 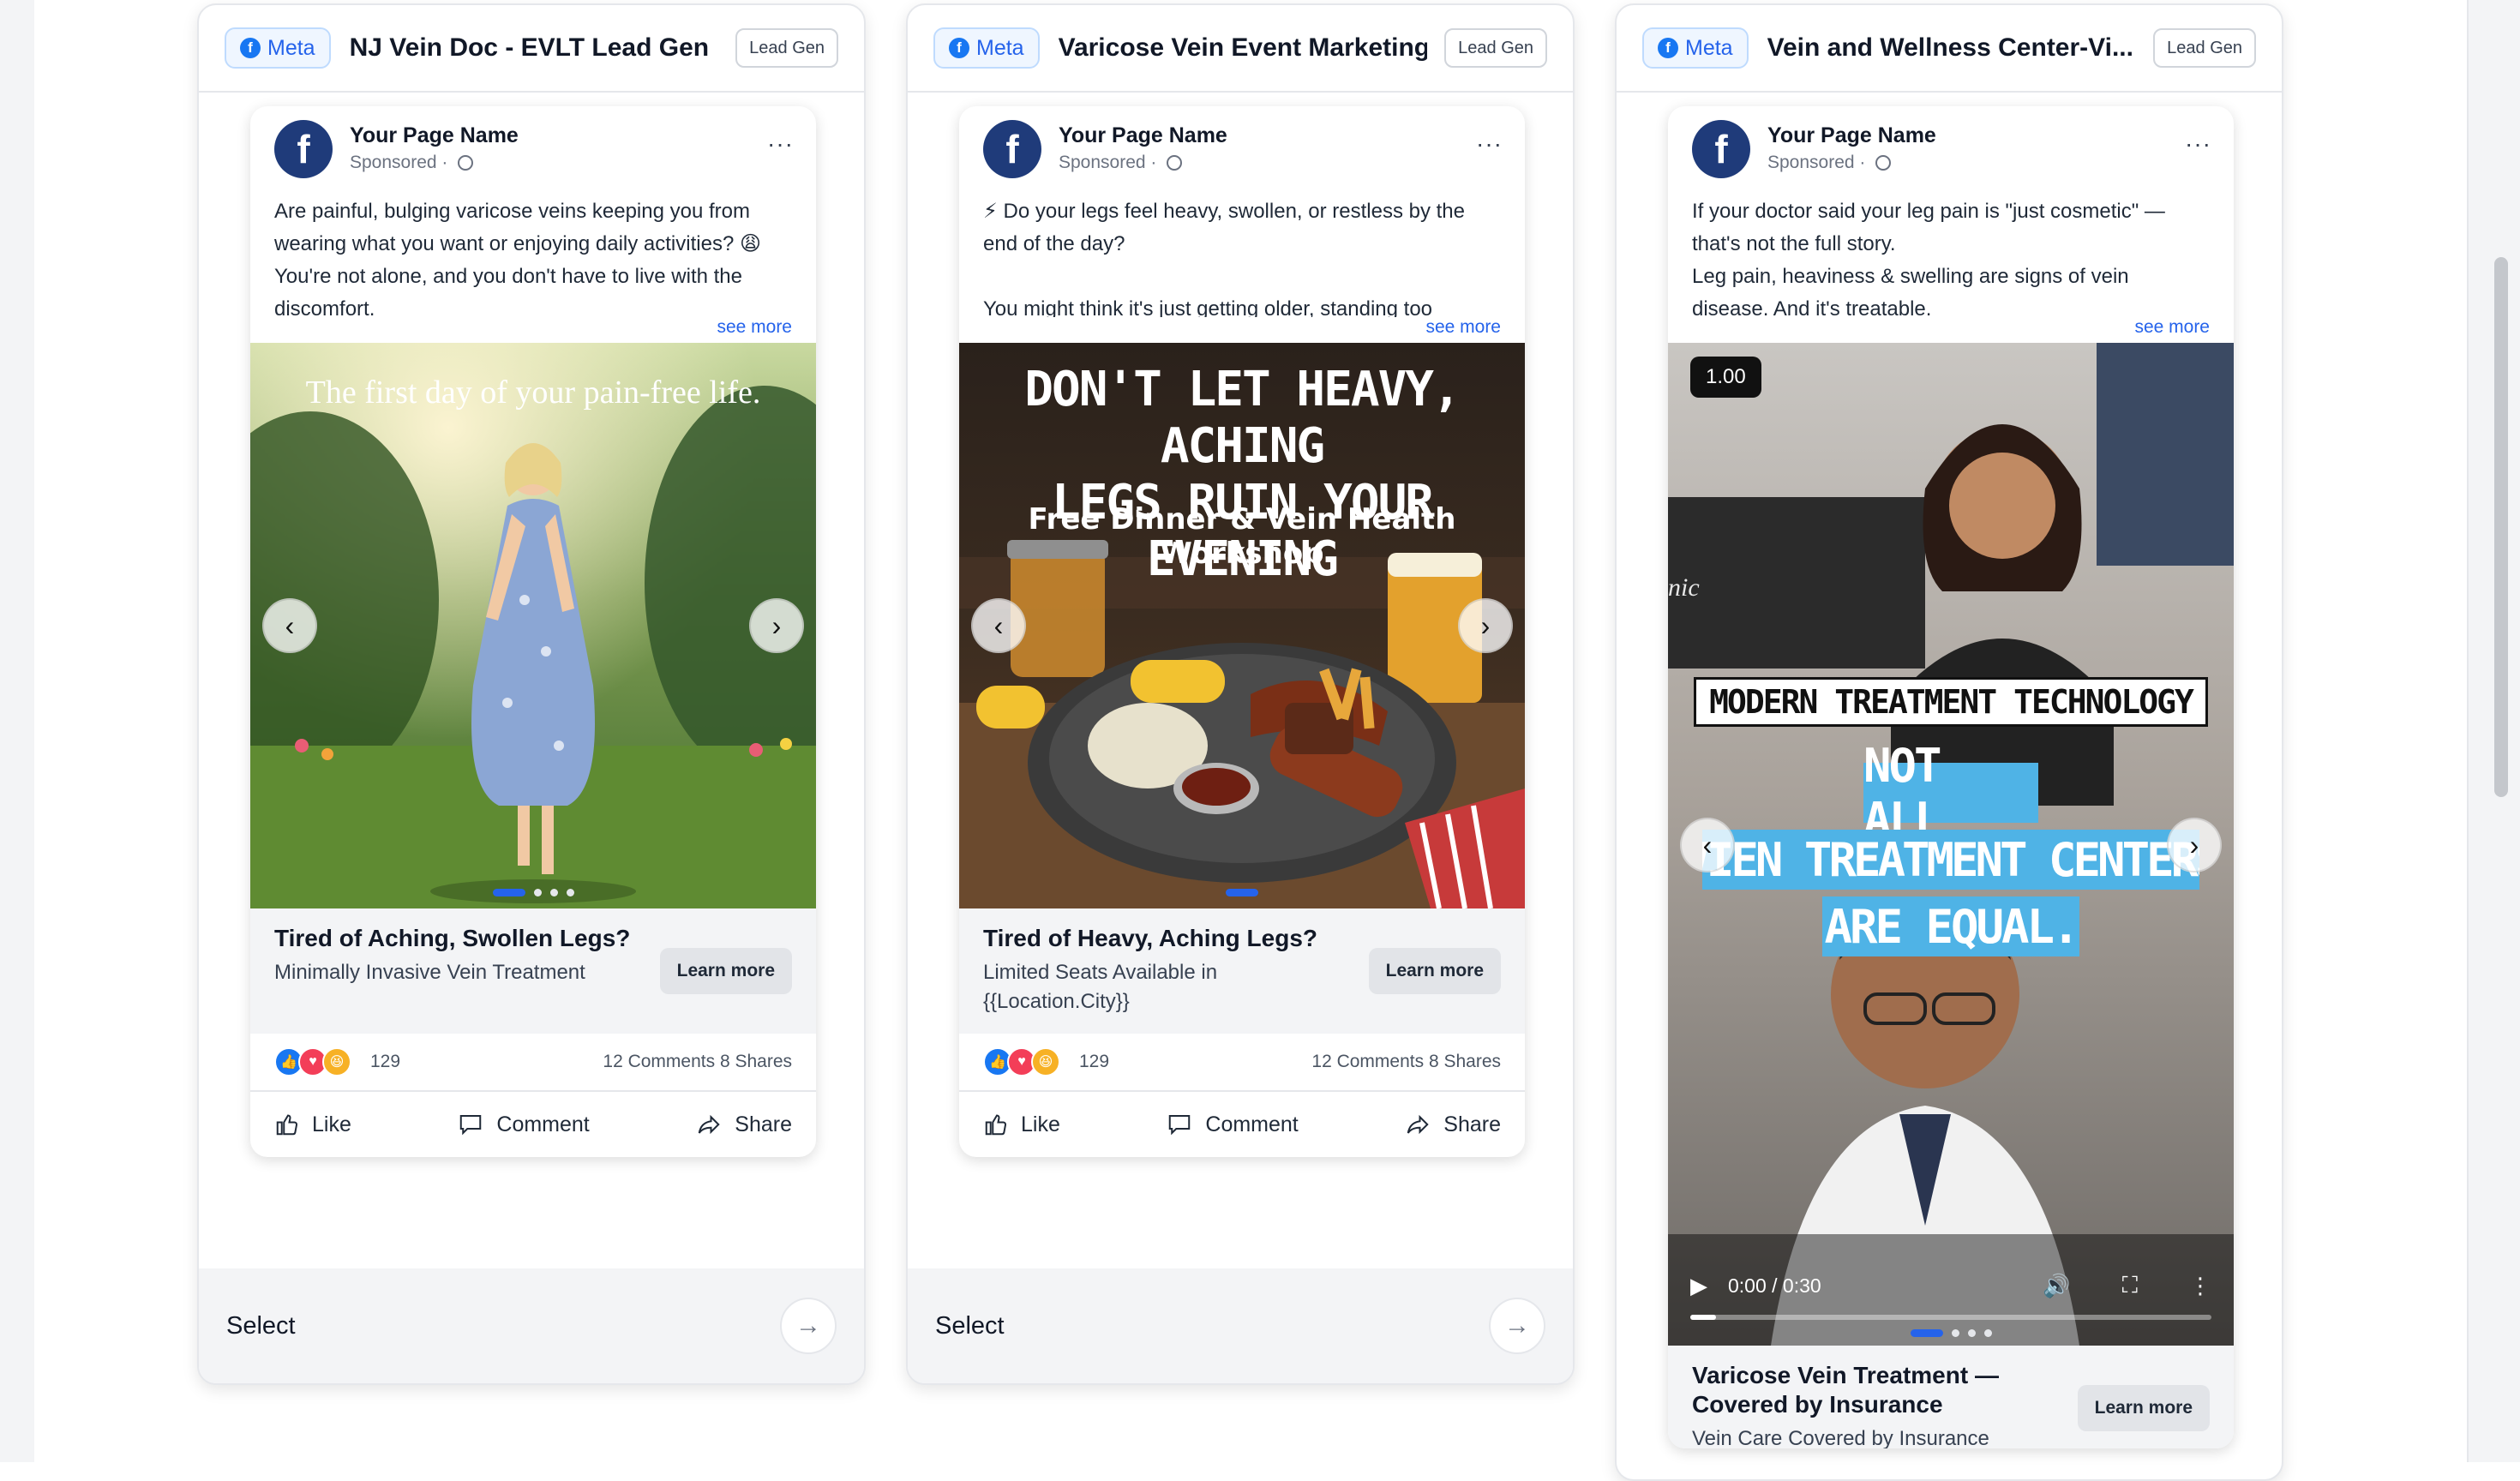 I want to click on like-label: Like, so click(x=331, y=1124).